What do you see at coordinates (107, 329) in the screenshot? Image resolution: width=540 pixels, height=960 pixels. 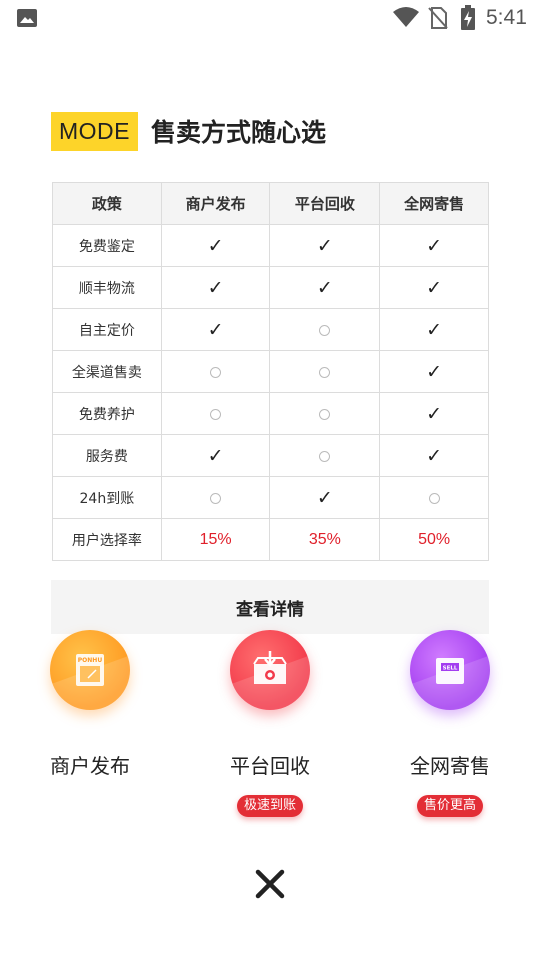 I see `row-label: 自主定价` at bounding box center [107, 329].